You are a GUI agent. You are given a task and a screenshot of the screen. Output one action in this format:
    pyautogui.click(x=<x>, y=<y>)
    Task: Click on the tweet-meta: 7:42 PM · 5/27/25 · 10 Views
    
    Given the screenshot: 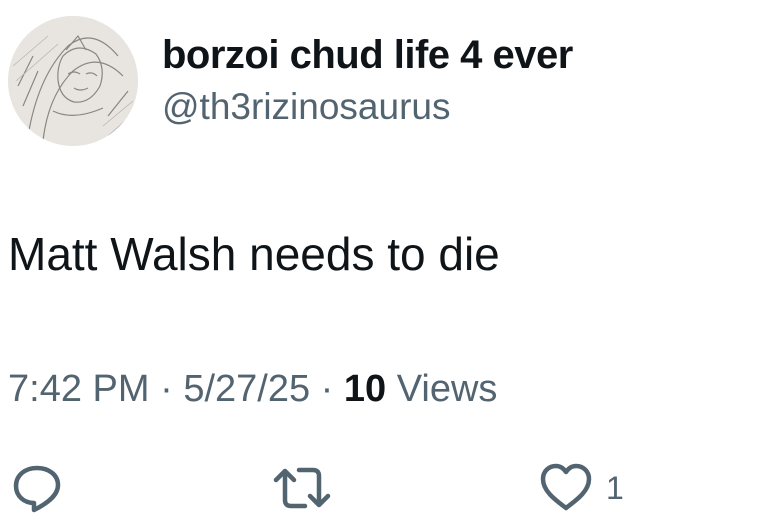 What is the action you would take?
    pyautogui.click(x=252, y=390)
    